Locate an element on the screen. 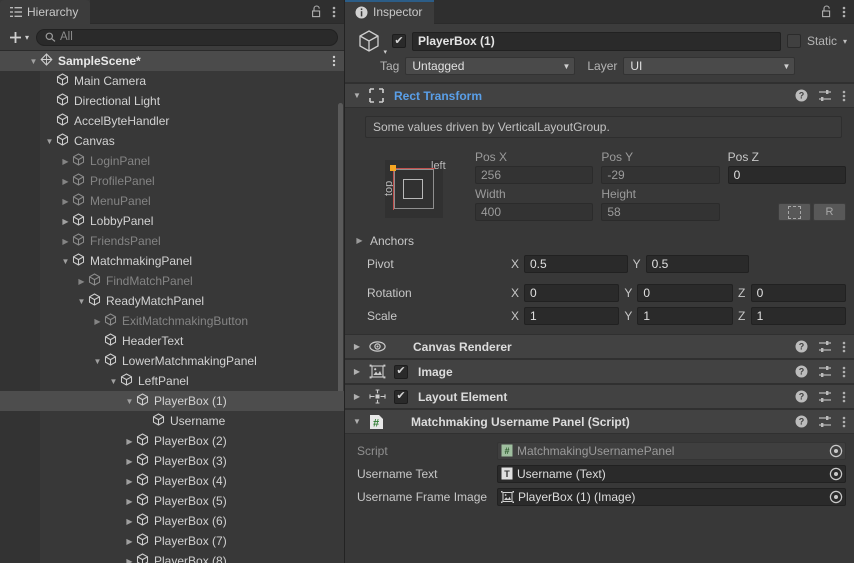  hierarchy-row: ▶ Main Camera is located at coordinates (172, 81).